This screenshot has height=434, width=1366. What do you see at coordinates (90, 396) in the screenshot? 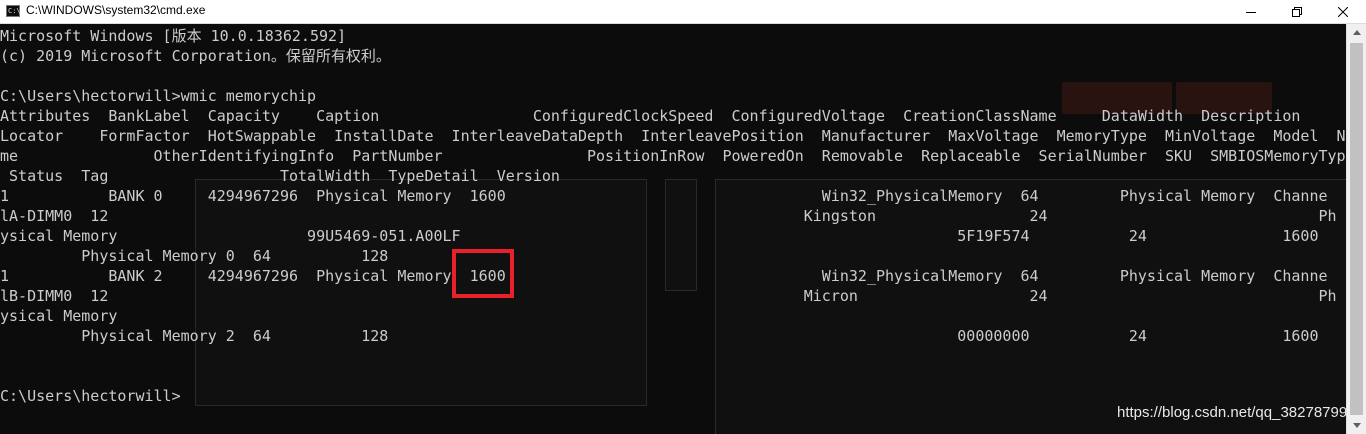
I see `console-line: C:\Users\hectorwill>` at bounding box center [90, 396].